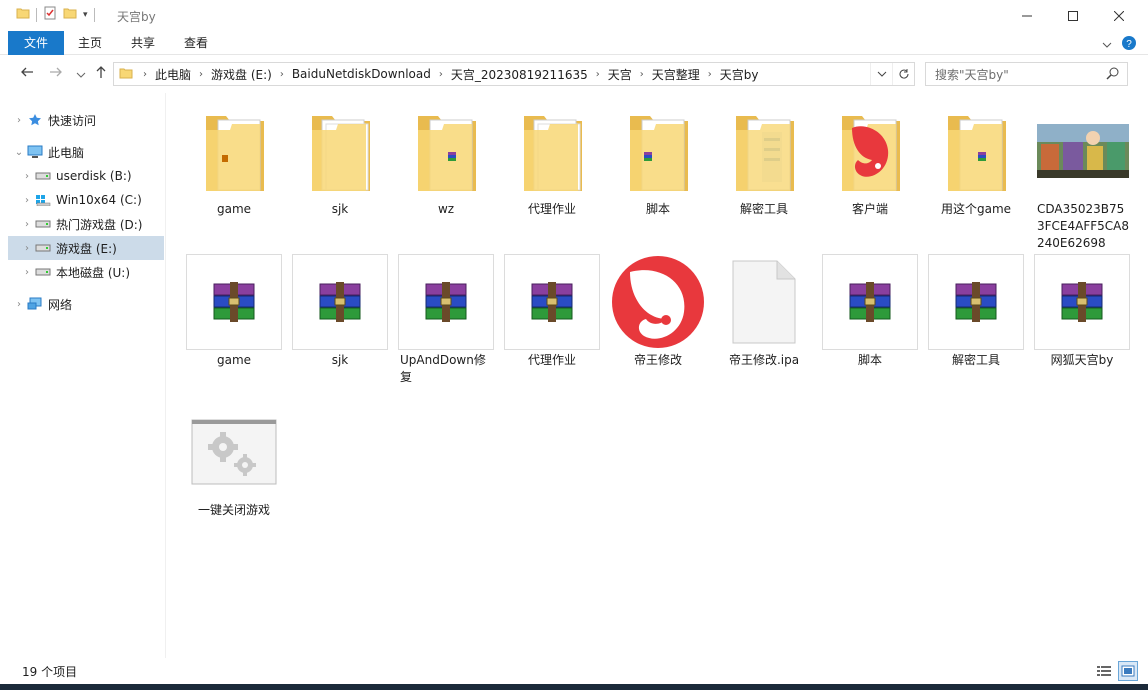  Describe the element at coordinates (620, 74) in the screenshot. I see `breadcrumb-tiangong: 天宫` at that location.